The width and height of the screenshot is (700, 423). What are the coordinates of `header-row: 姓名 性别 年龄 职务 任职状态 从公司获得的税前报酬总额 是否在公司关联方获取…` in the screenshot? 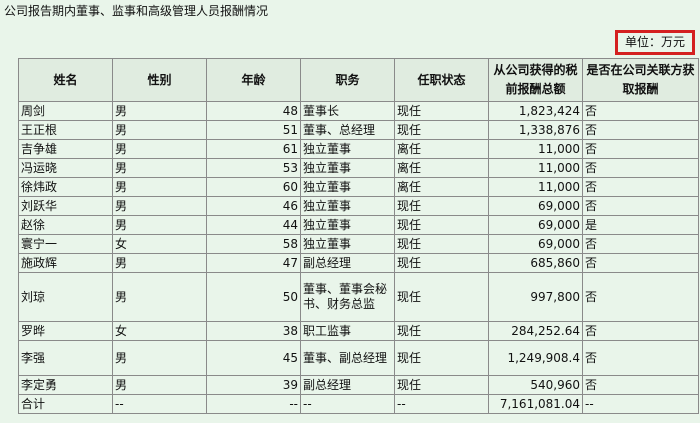 It's located at (358, 80).